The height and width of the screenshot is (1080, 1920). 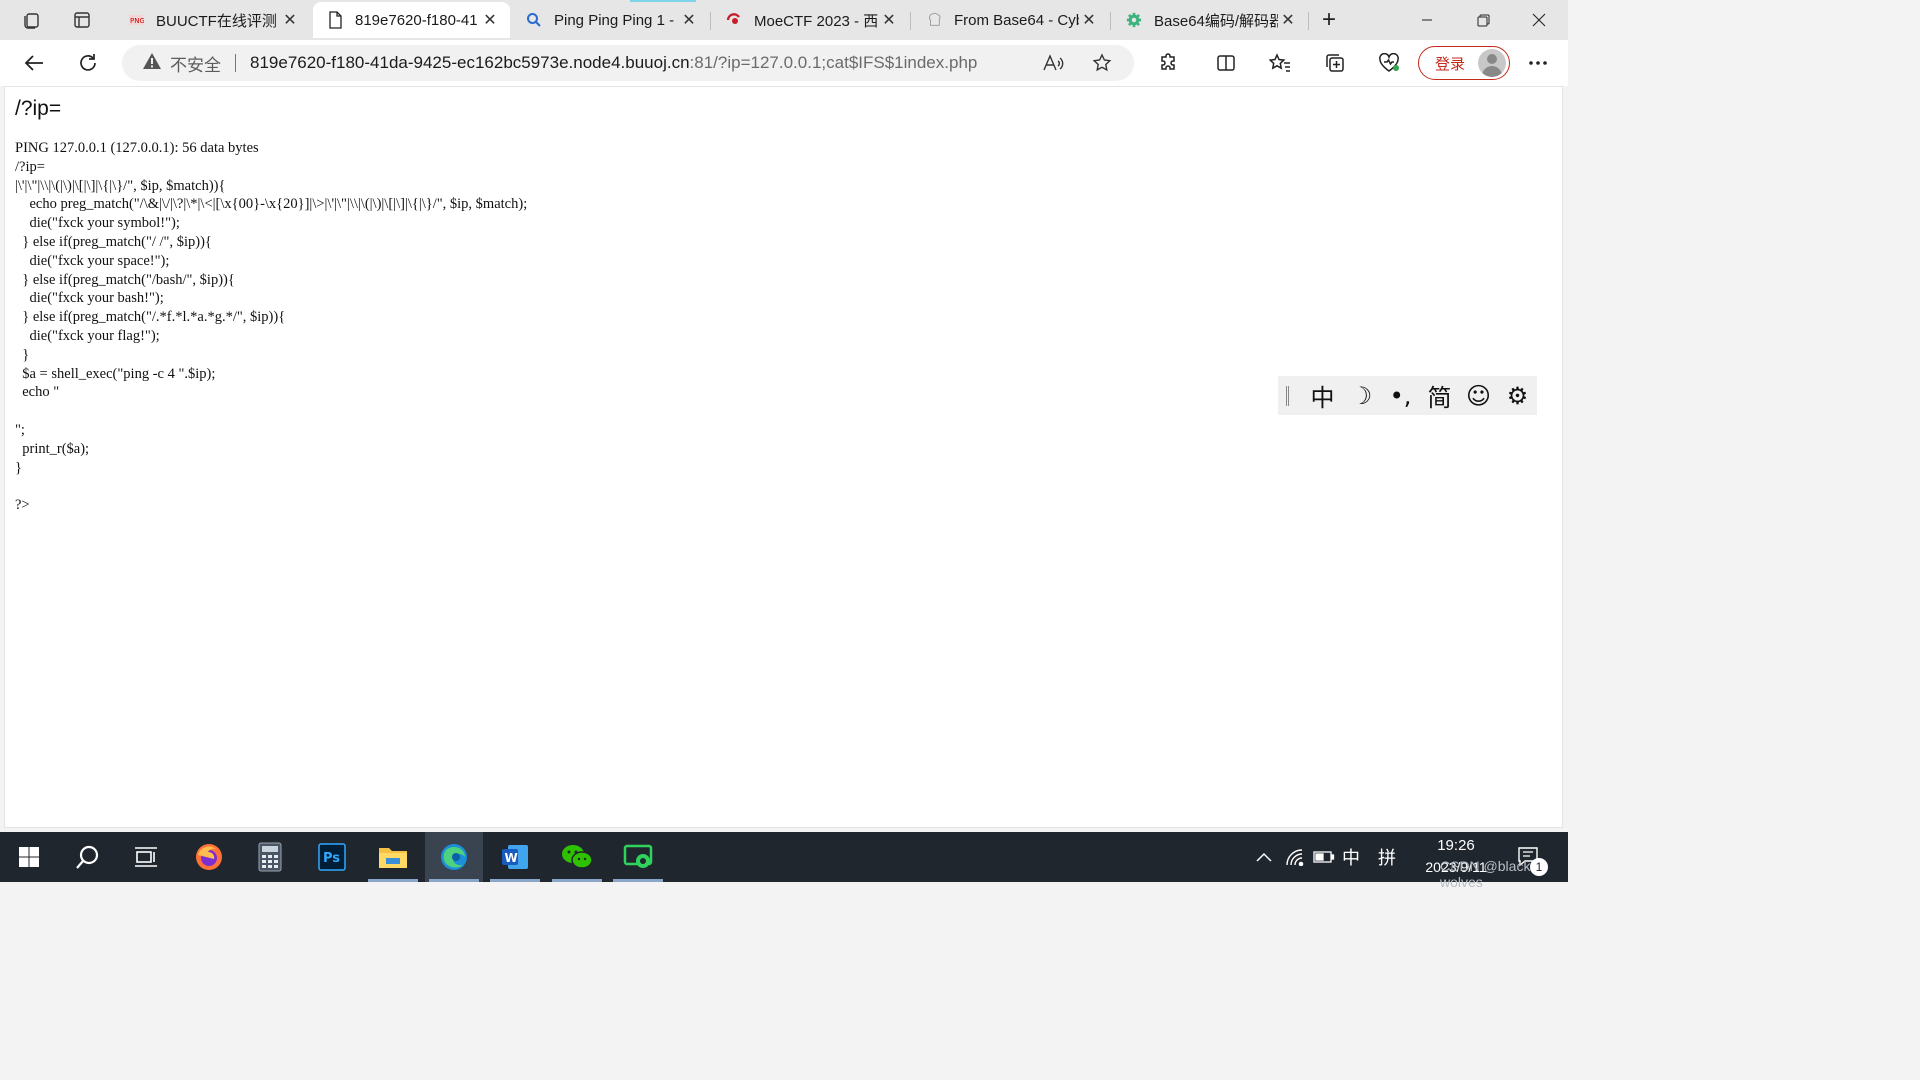 I want to click on keyboard-layout-indicator: 拼, so click(x=1387, y=857).